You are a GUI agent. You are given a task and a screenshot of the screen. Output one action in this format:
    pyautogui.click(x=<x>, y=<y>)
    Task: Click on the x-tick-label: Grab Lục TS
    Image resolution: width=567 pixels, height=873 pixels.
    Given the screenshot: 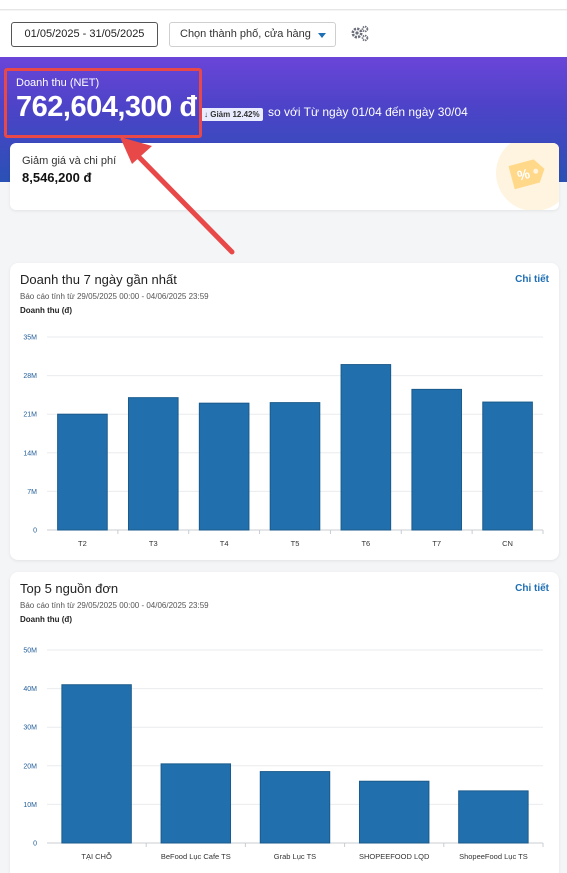 What is the action you would take?
    pyautogui.click(x=295, y=856)
    